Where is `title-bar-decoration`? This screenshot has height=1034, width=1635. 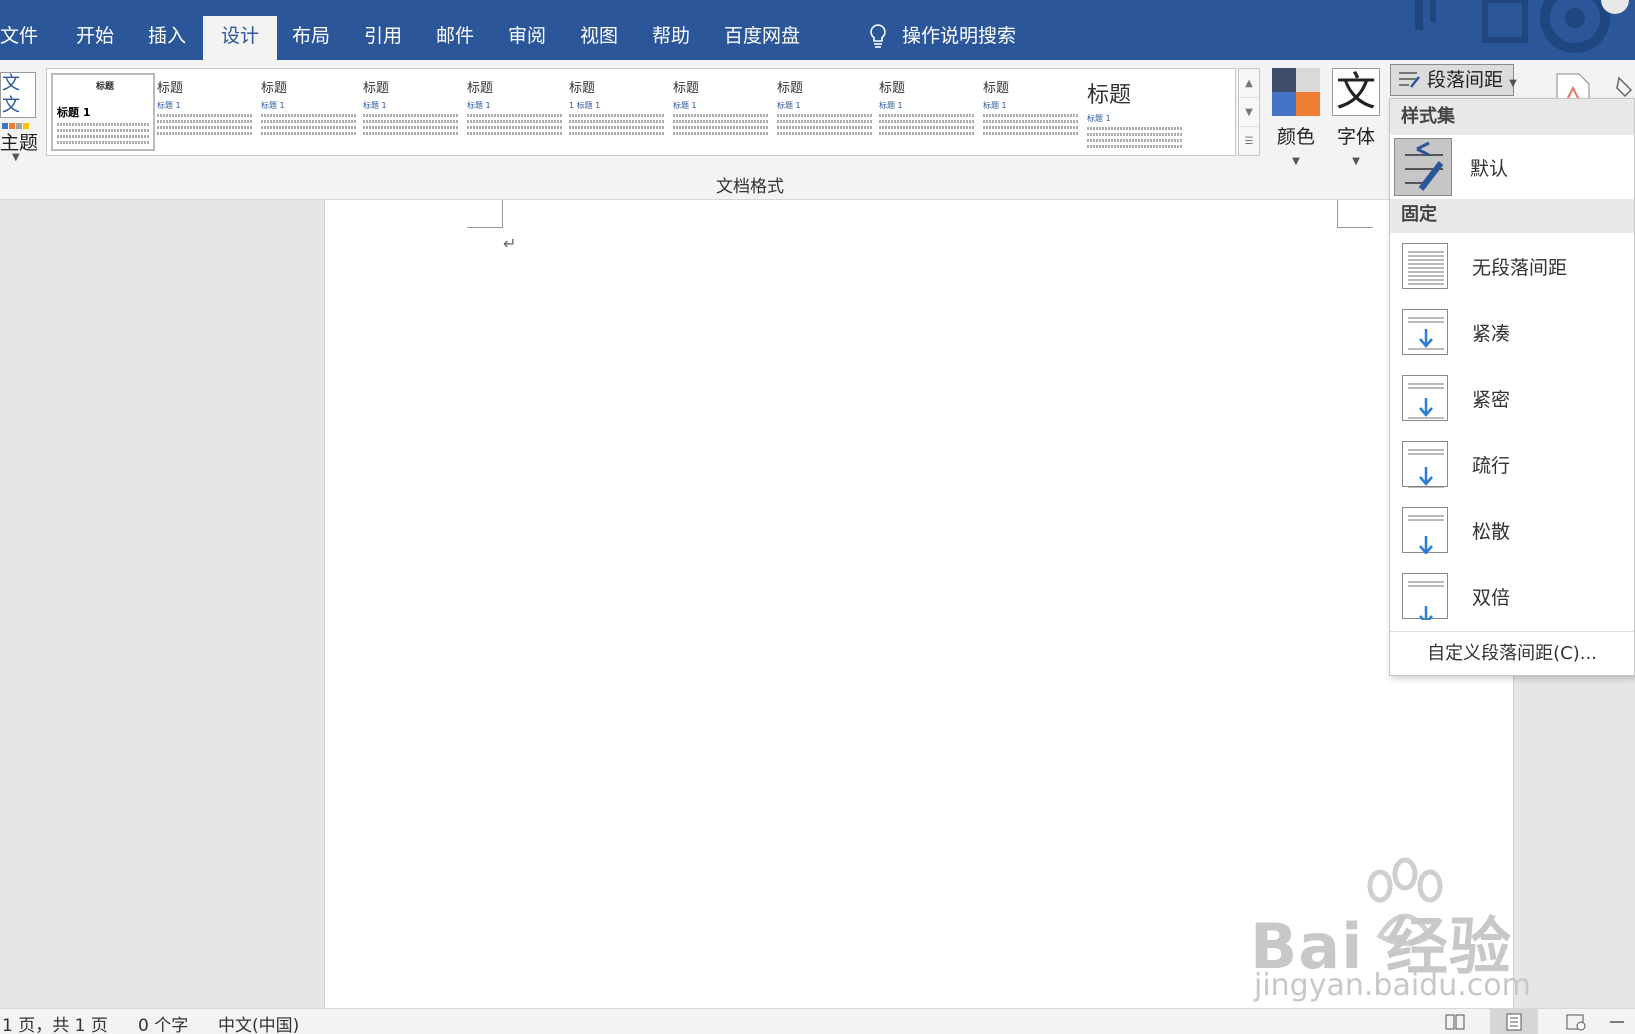
title-bar-decoration is located at coordinates (1522, 26).